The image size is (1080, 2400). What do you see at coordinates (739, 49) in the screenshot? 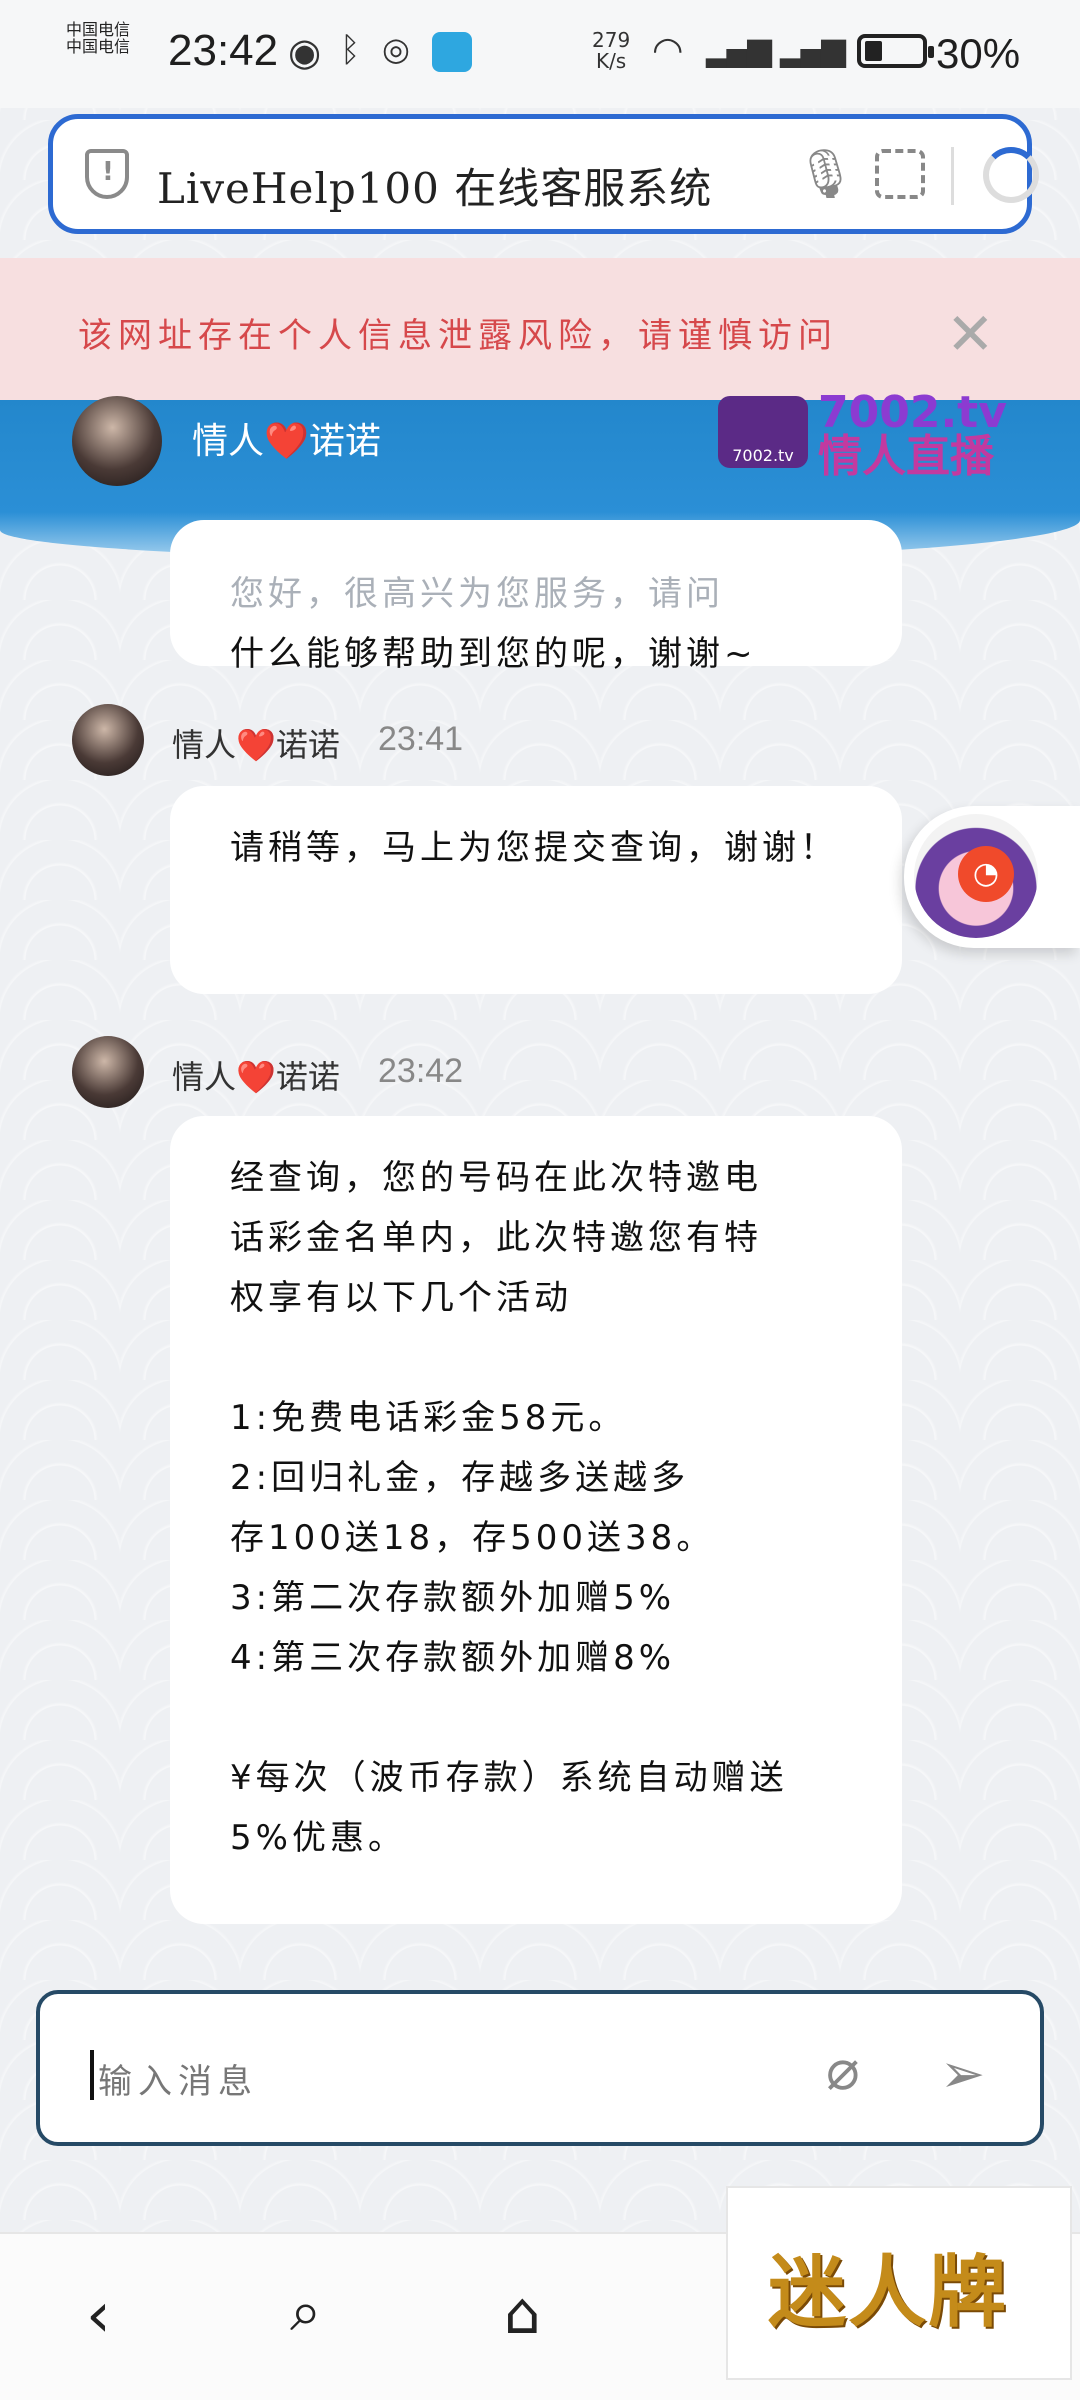
I see `signal-icon: ▂▄▆` at bounding box center [739, 49].